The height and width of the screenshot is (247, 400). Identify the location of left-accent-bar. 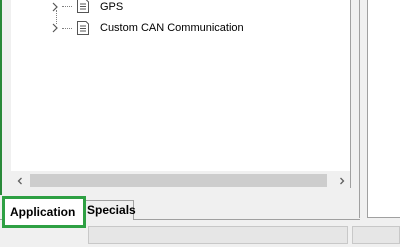
(1, 97).